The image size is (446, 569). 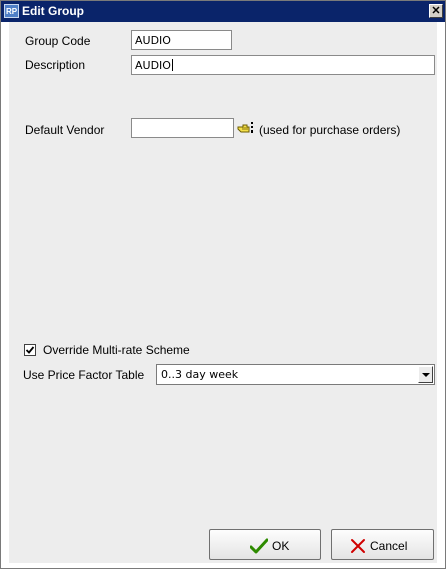 What do you see at coordinates (223, 11) in the screenshot?
I see `title-bar: RP Edit Group ✕` at bounding box center [223, 11].